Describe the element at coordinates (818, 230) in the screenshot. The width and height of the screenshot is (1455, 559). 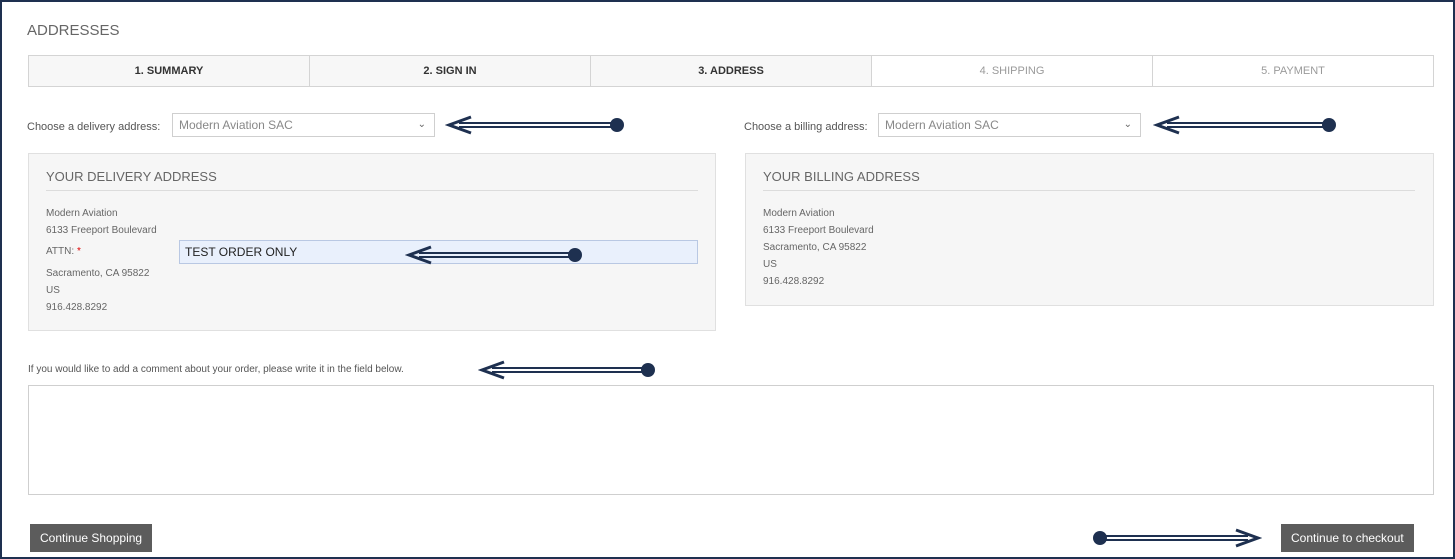
I see `billing-street: 6133 Freeport Boulevard` at that location.